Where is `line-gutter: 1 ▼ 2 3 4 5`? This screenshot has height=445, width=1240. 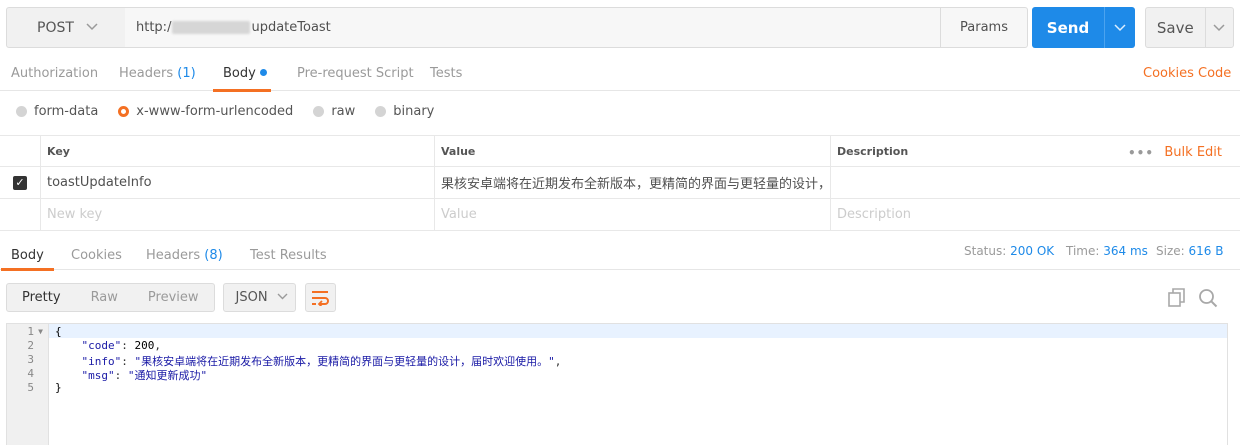 line-gutter: 1 ▼ 2 3 4 5 is located at coordinates (28, 384).